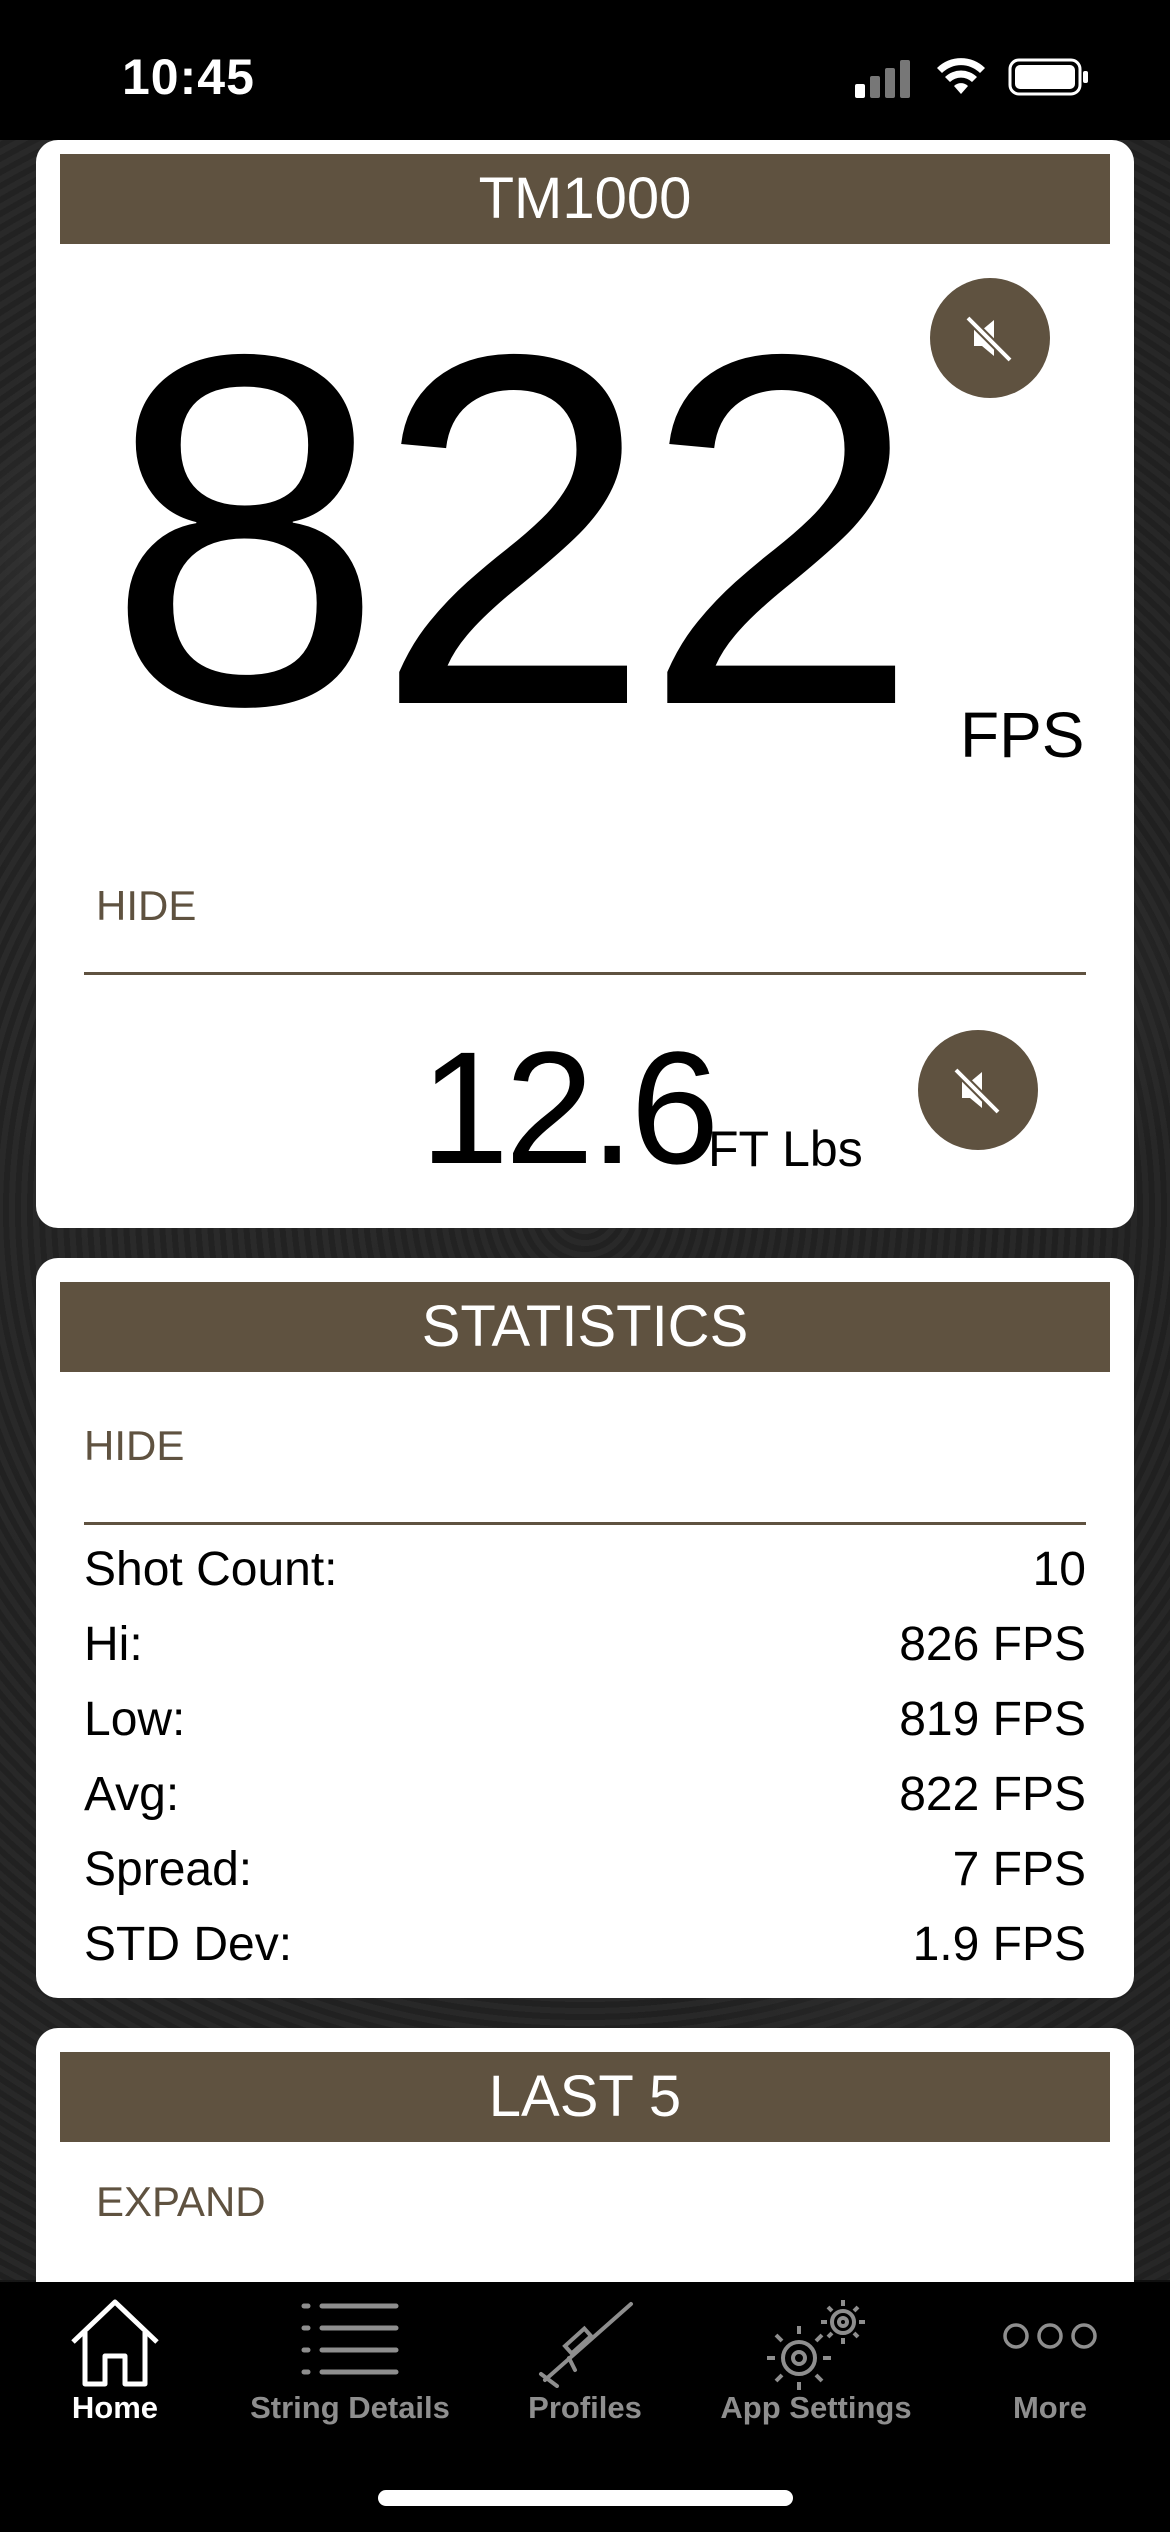 The image size is (1170, 2532). Describe the element at coordinates (132, 1794) in the screenshot. I see `stat-label: Avg:` at that location.